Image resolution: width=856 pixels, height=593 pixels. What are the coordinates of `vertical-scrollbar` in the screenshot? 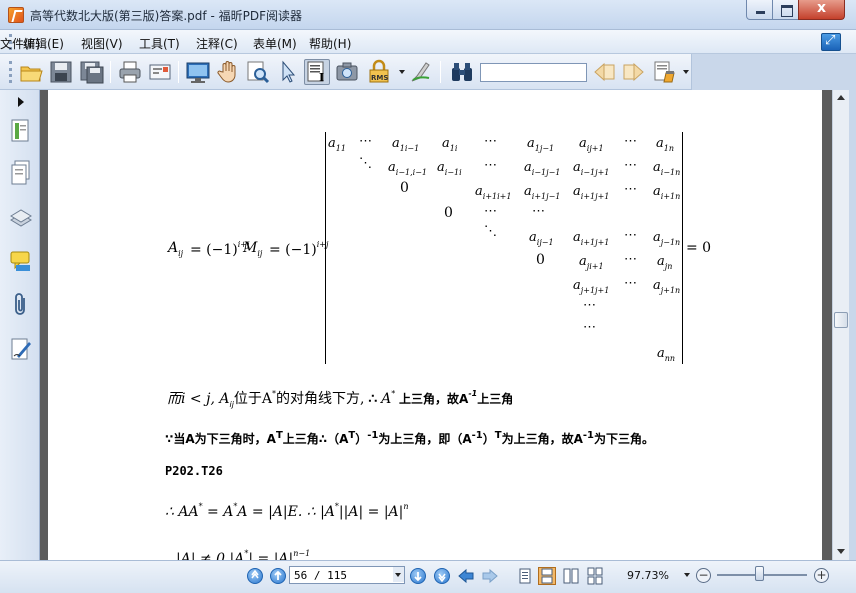 It's located at (840, 325).